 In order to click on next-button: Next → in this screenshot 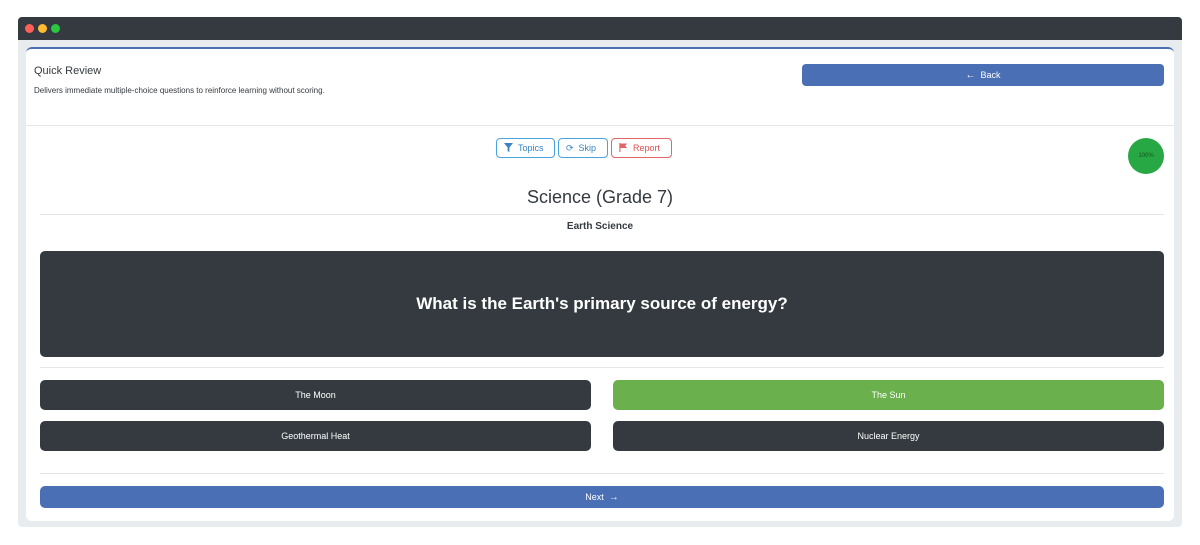, I will do `click(602, 497)`.